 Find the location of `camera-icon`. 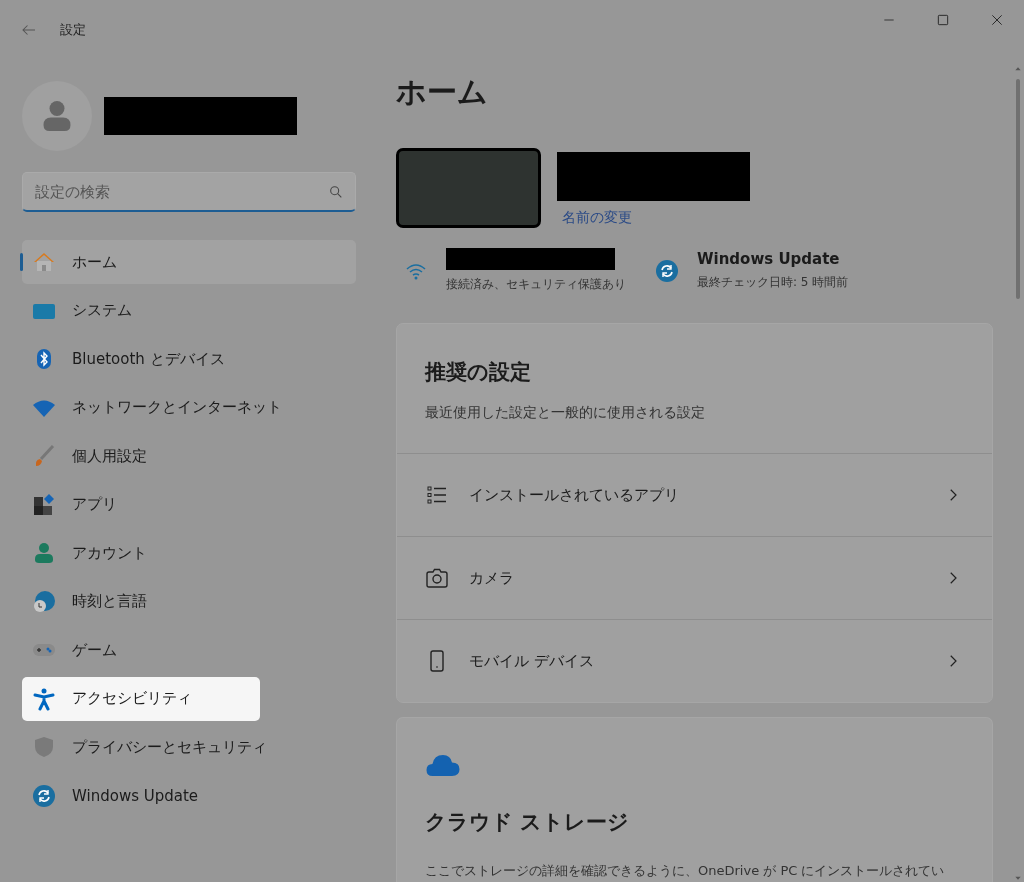

camera-icon is located at coordinates (437, 578).